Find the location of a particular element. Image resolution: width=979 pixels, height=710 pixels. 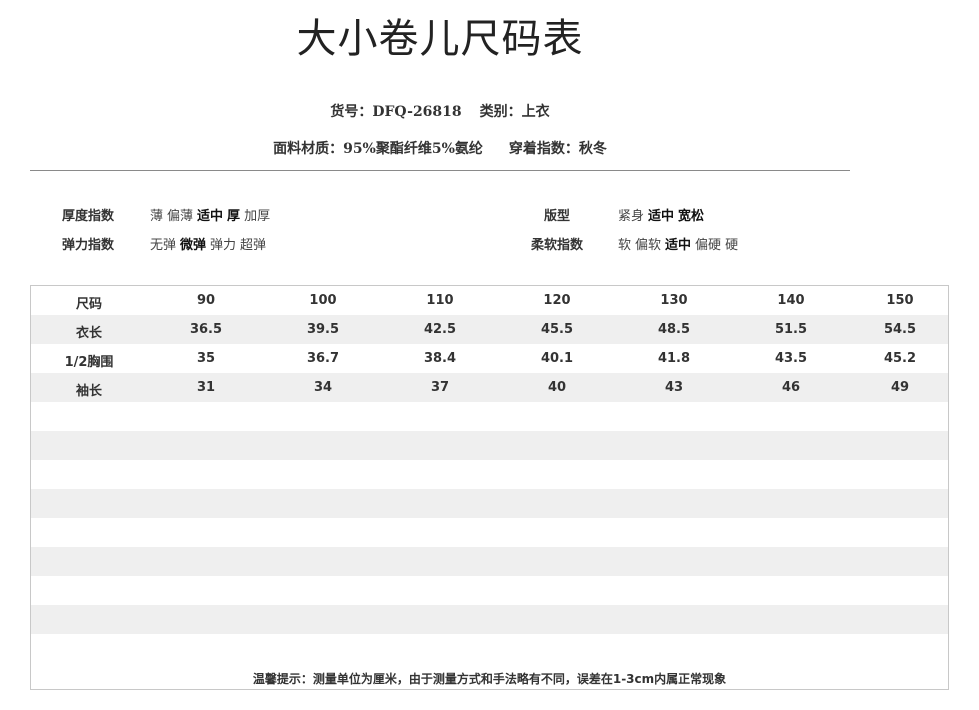

table-cell: 45.5 is located at coordinates (557, 329).